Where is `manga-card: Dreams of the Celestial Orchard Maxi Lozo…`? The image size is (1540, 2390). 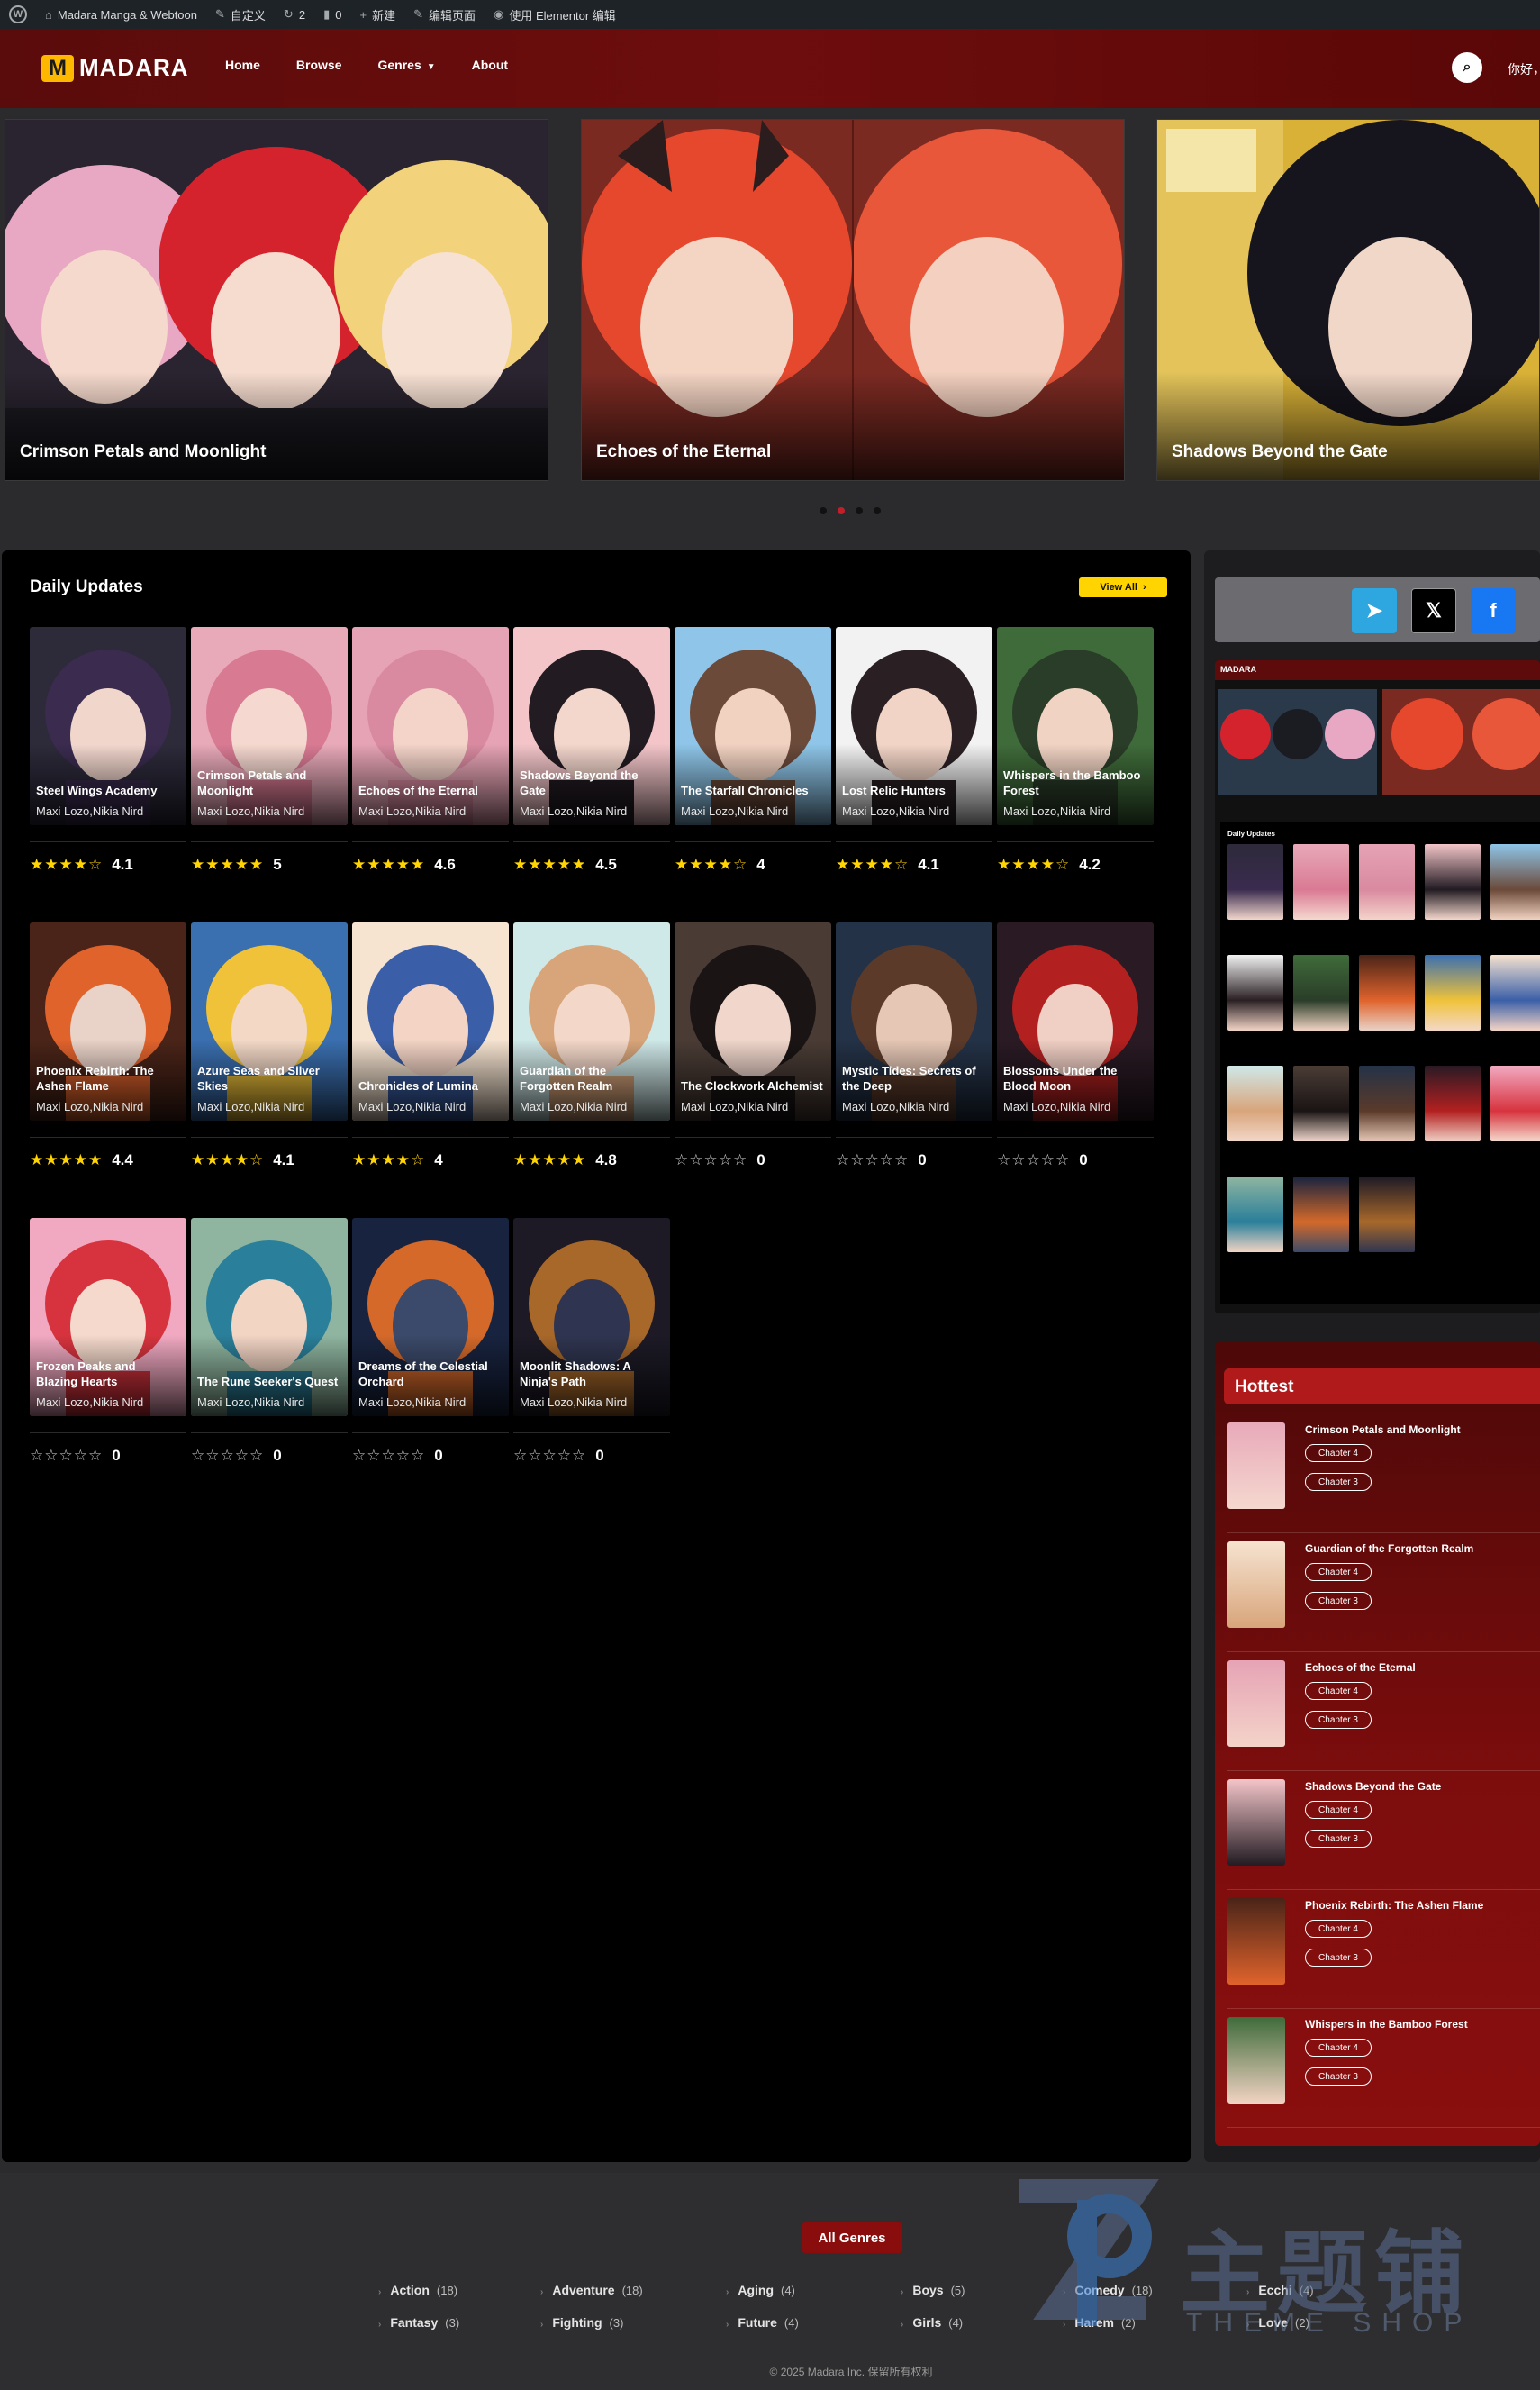
manga-card: Dreams of the Celestial Orchard Maxi Lozo… is located at coordinates (430, 1357).